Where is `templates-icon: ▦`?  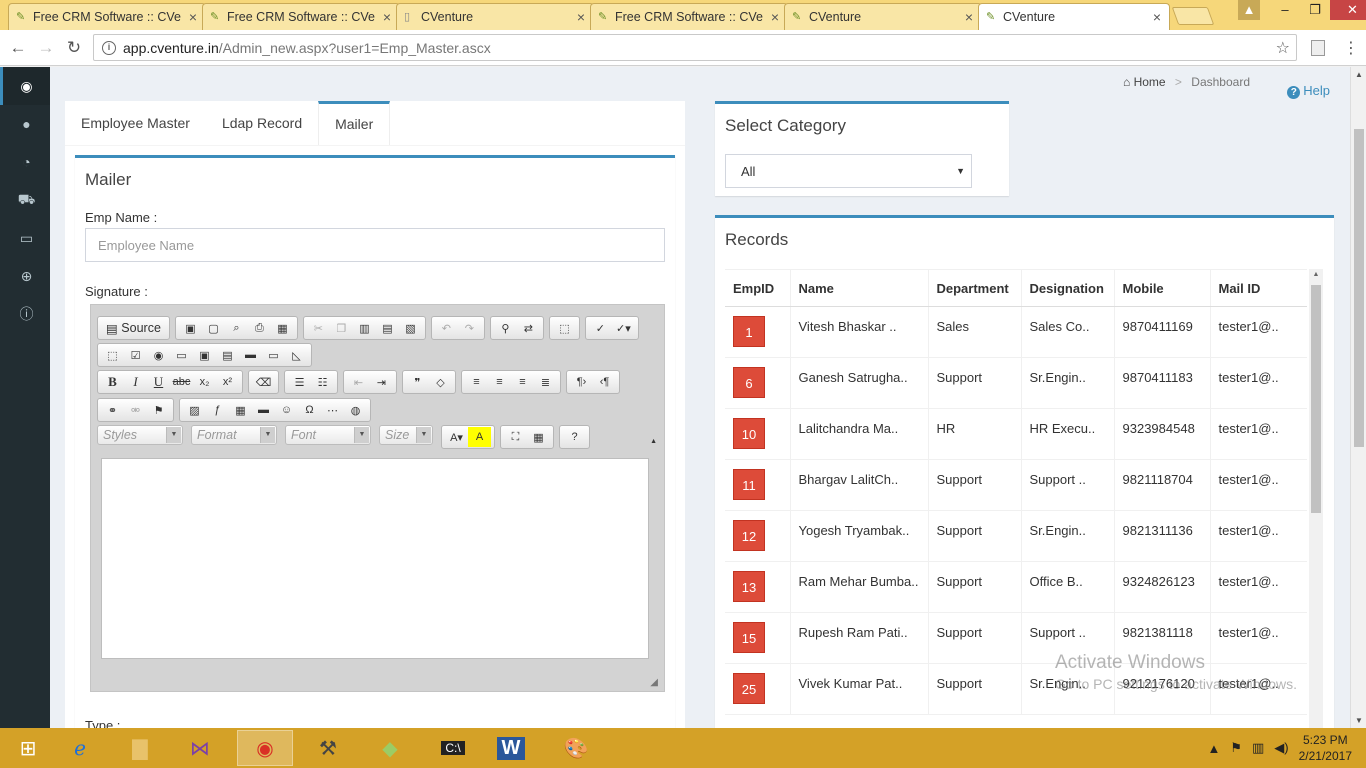 templates-icon: ▦ is located at coordinates (282, 328).